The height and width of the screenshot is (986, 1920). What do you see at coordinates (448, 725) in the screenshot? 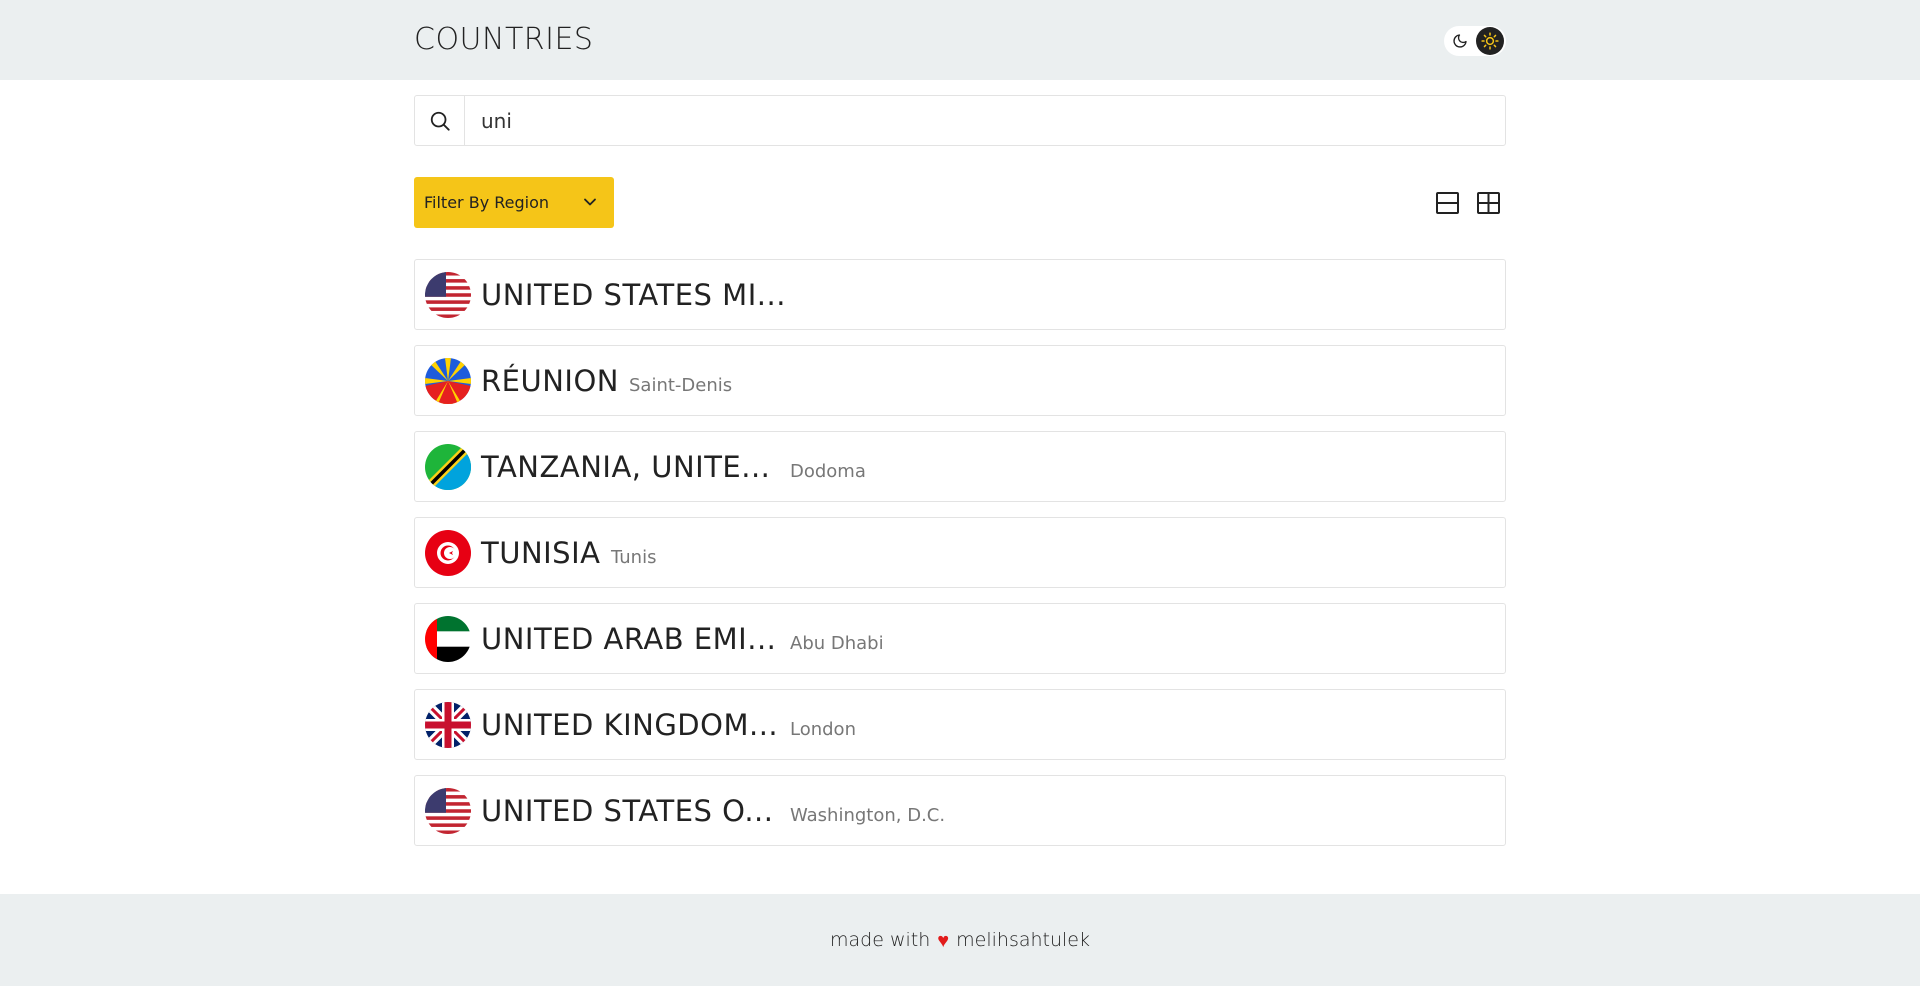
I see `uk-flag-icon` at bounding box center [448, 725].